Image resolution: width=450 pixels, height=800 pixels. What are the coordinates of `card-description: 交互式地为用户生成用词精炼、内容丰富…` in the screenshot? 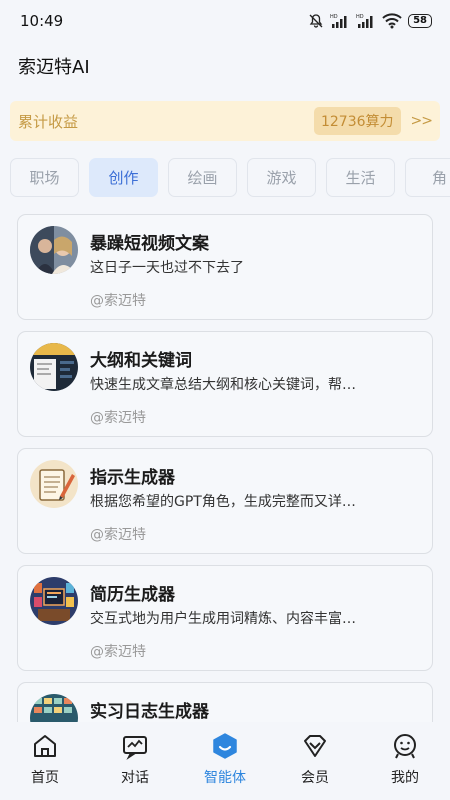 It's located at (223, 619).